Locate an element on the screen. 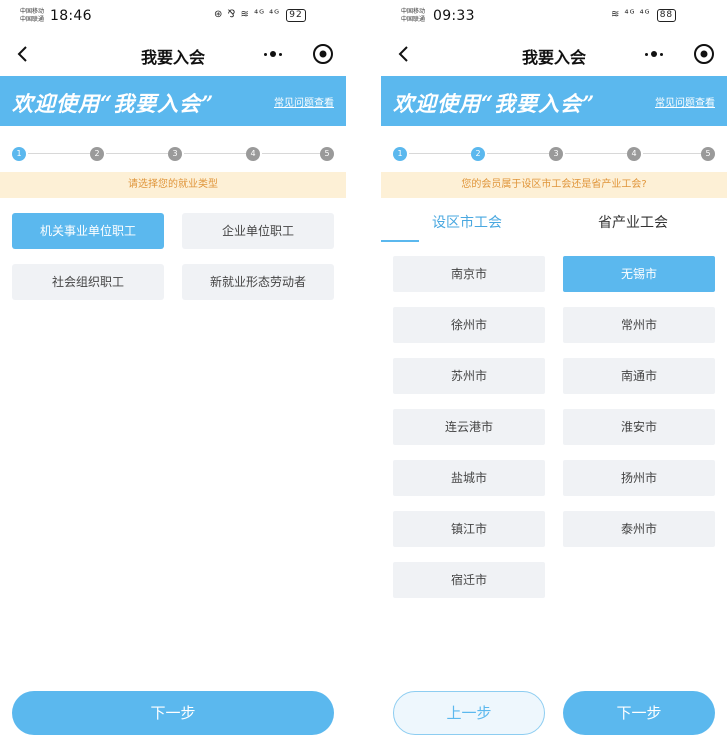 This screenshot has height=750, width=727. tab-city-union: 设区市工会 is located at coordinates (467, 227).